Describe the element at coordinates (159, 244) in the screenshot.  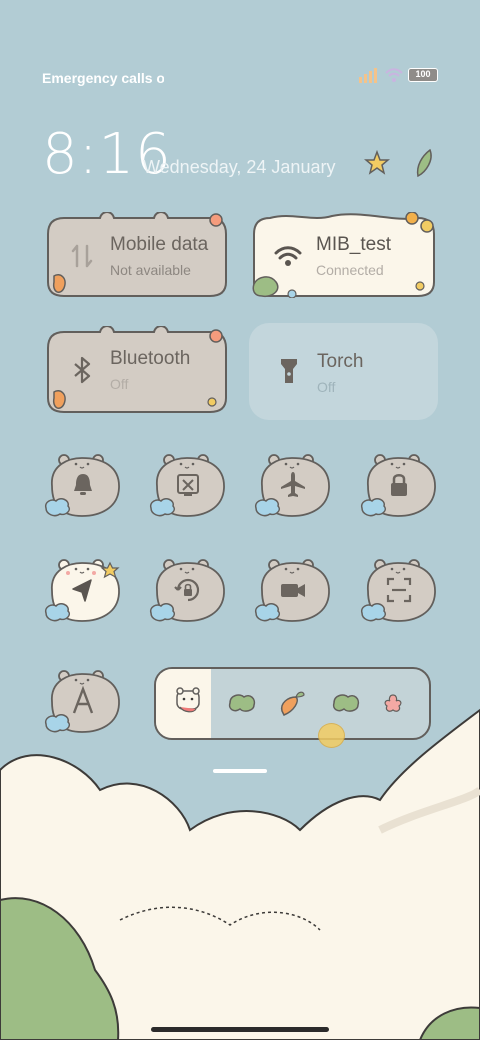
I see `tile-title: Mobile data` at that location.